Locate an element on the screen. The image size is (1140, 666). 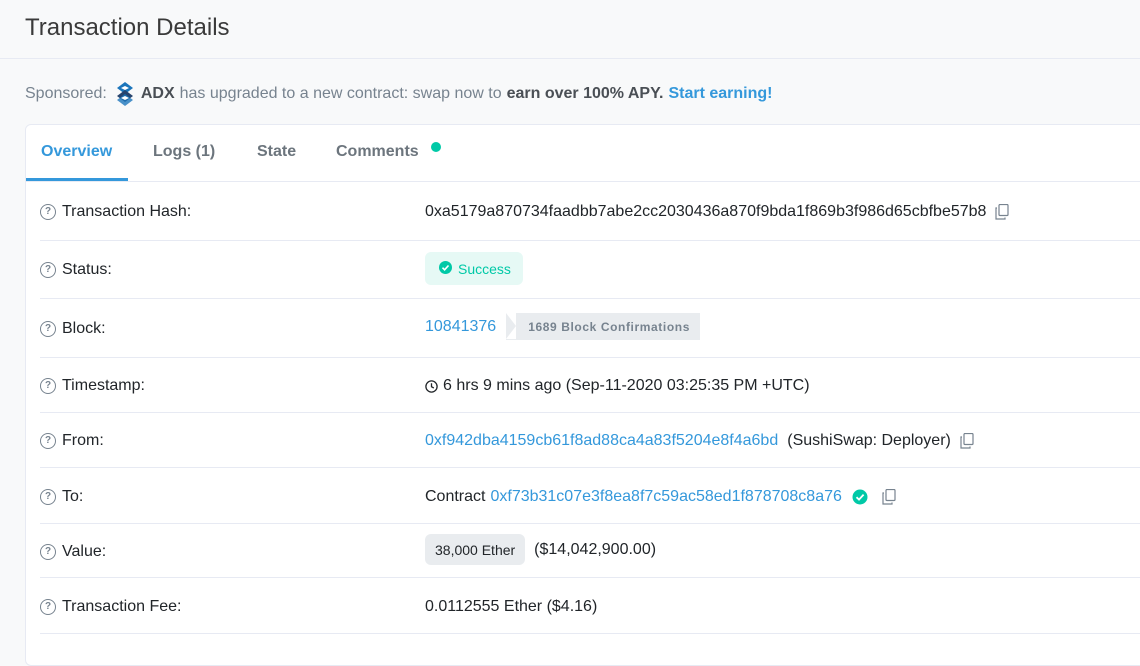
transaction-fee-value: 0.0112555 Ether ($4.16) is located at coordinates (511, 606).